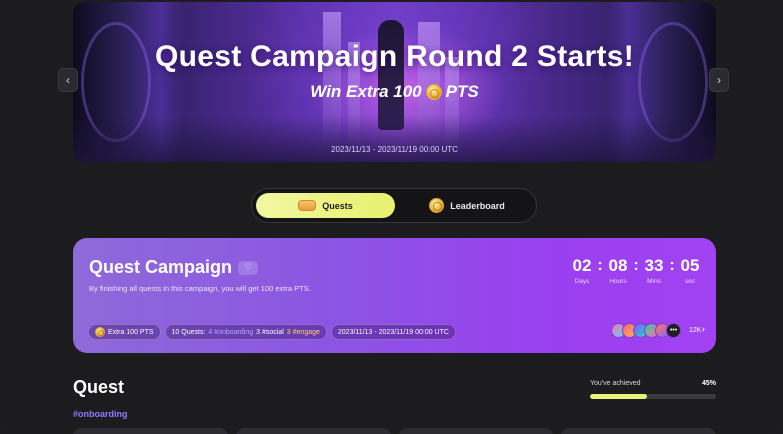  Describe the element at coordinates (690, 265) in the screenshot. I see `countdown-sec-value: 05` at that location.